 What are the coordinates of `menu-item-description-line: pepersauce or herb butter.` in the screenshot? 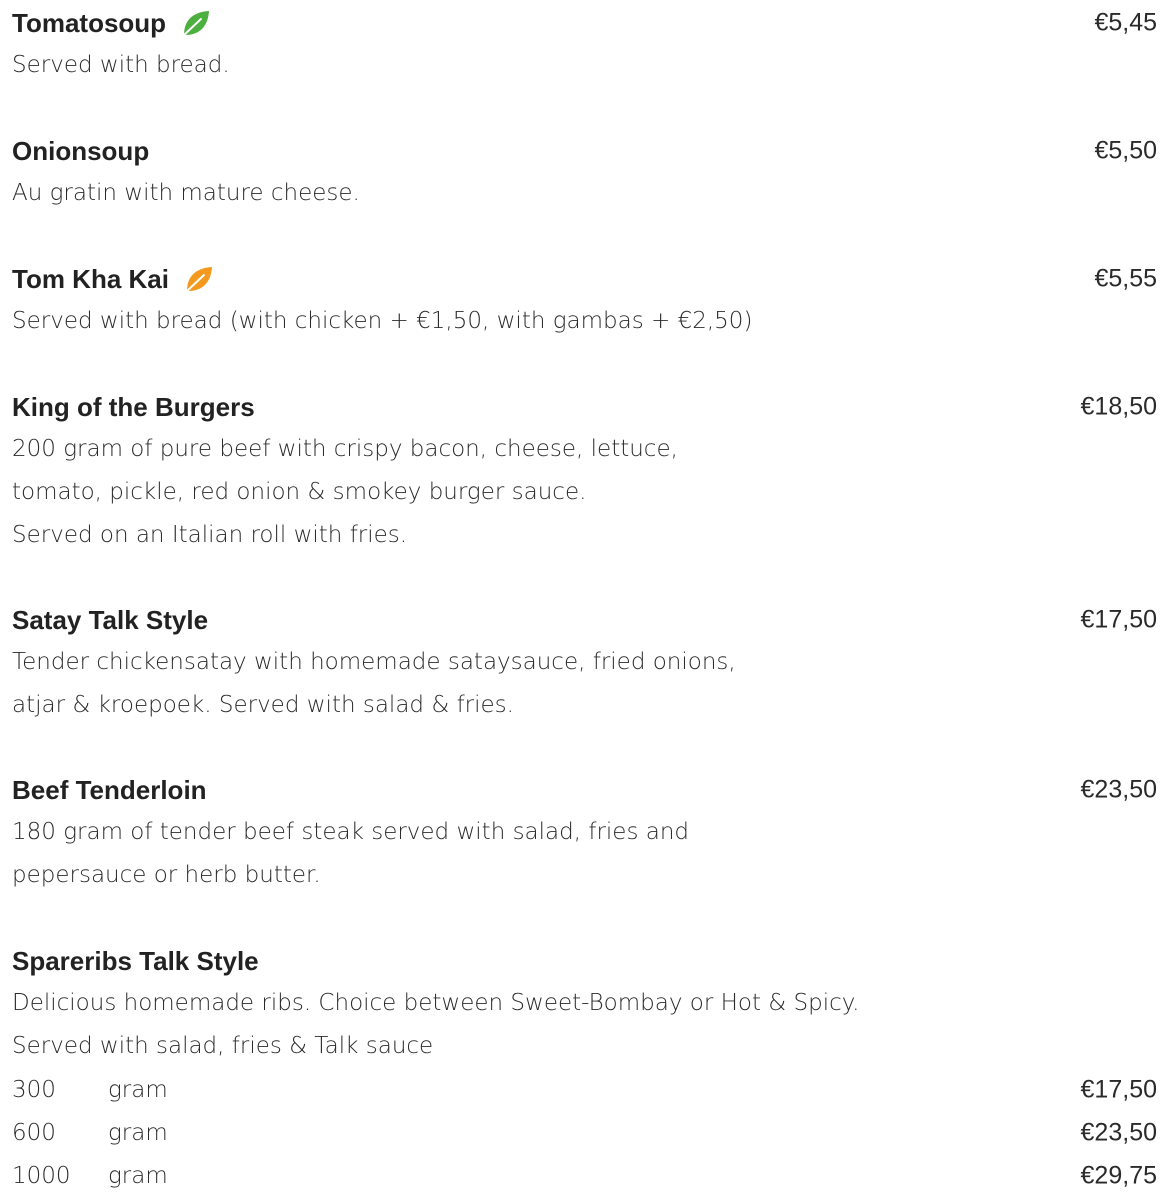 It's located at (166, 875).